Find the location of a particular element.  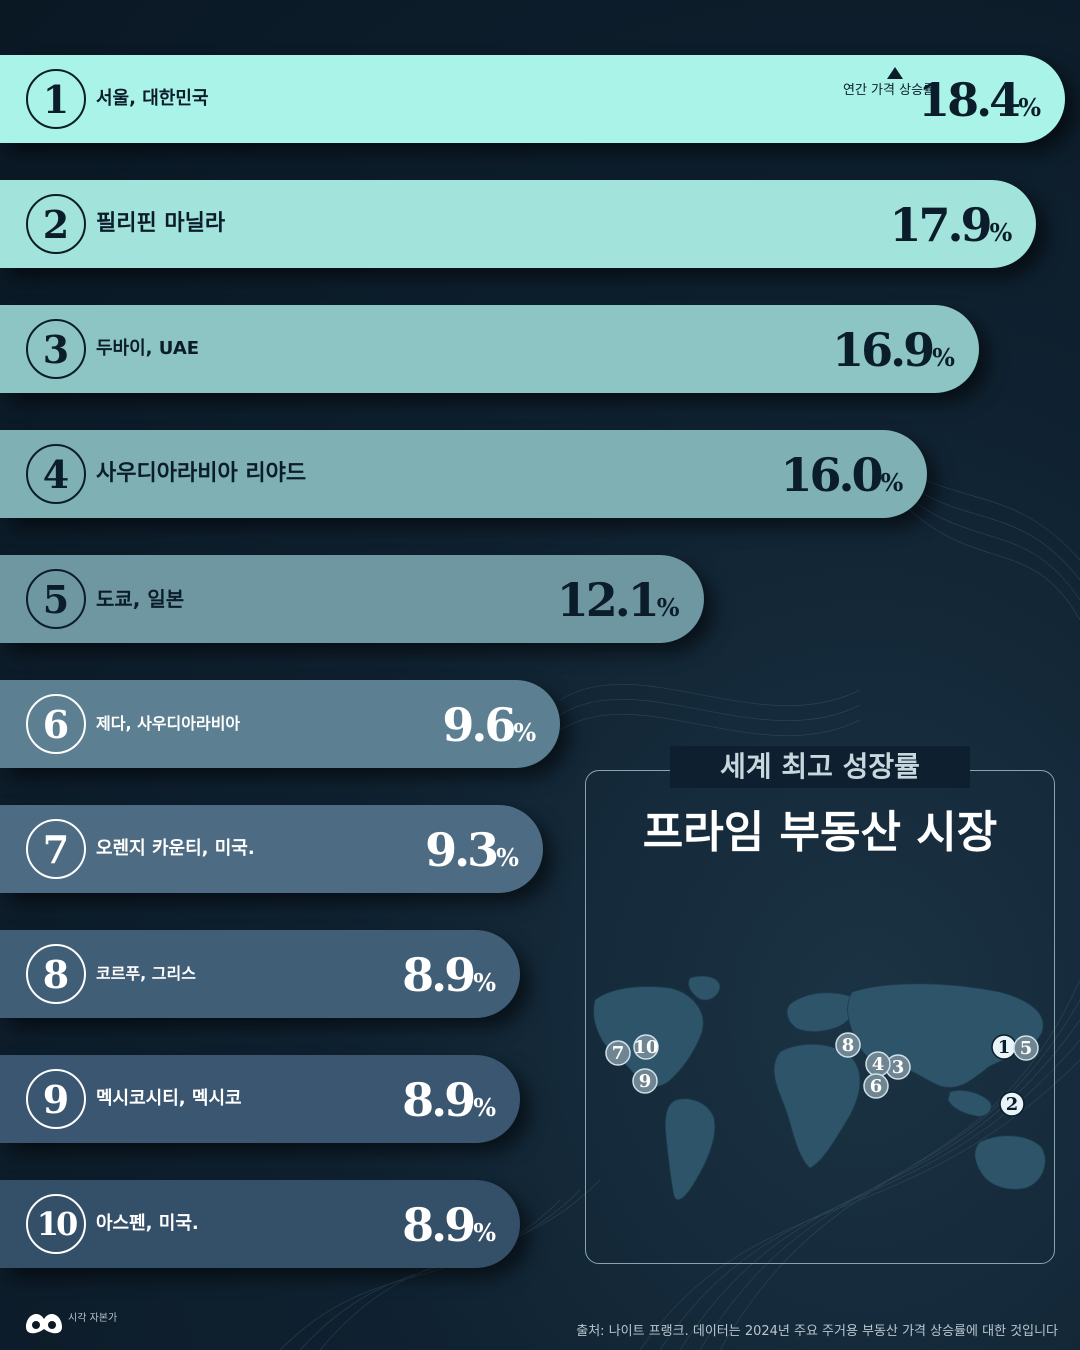

rank-badge: 1 is located at coordinates (56, 99).